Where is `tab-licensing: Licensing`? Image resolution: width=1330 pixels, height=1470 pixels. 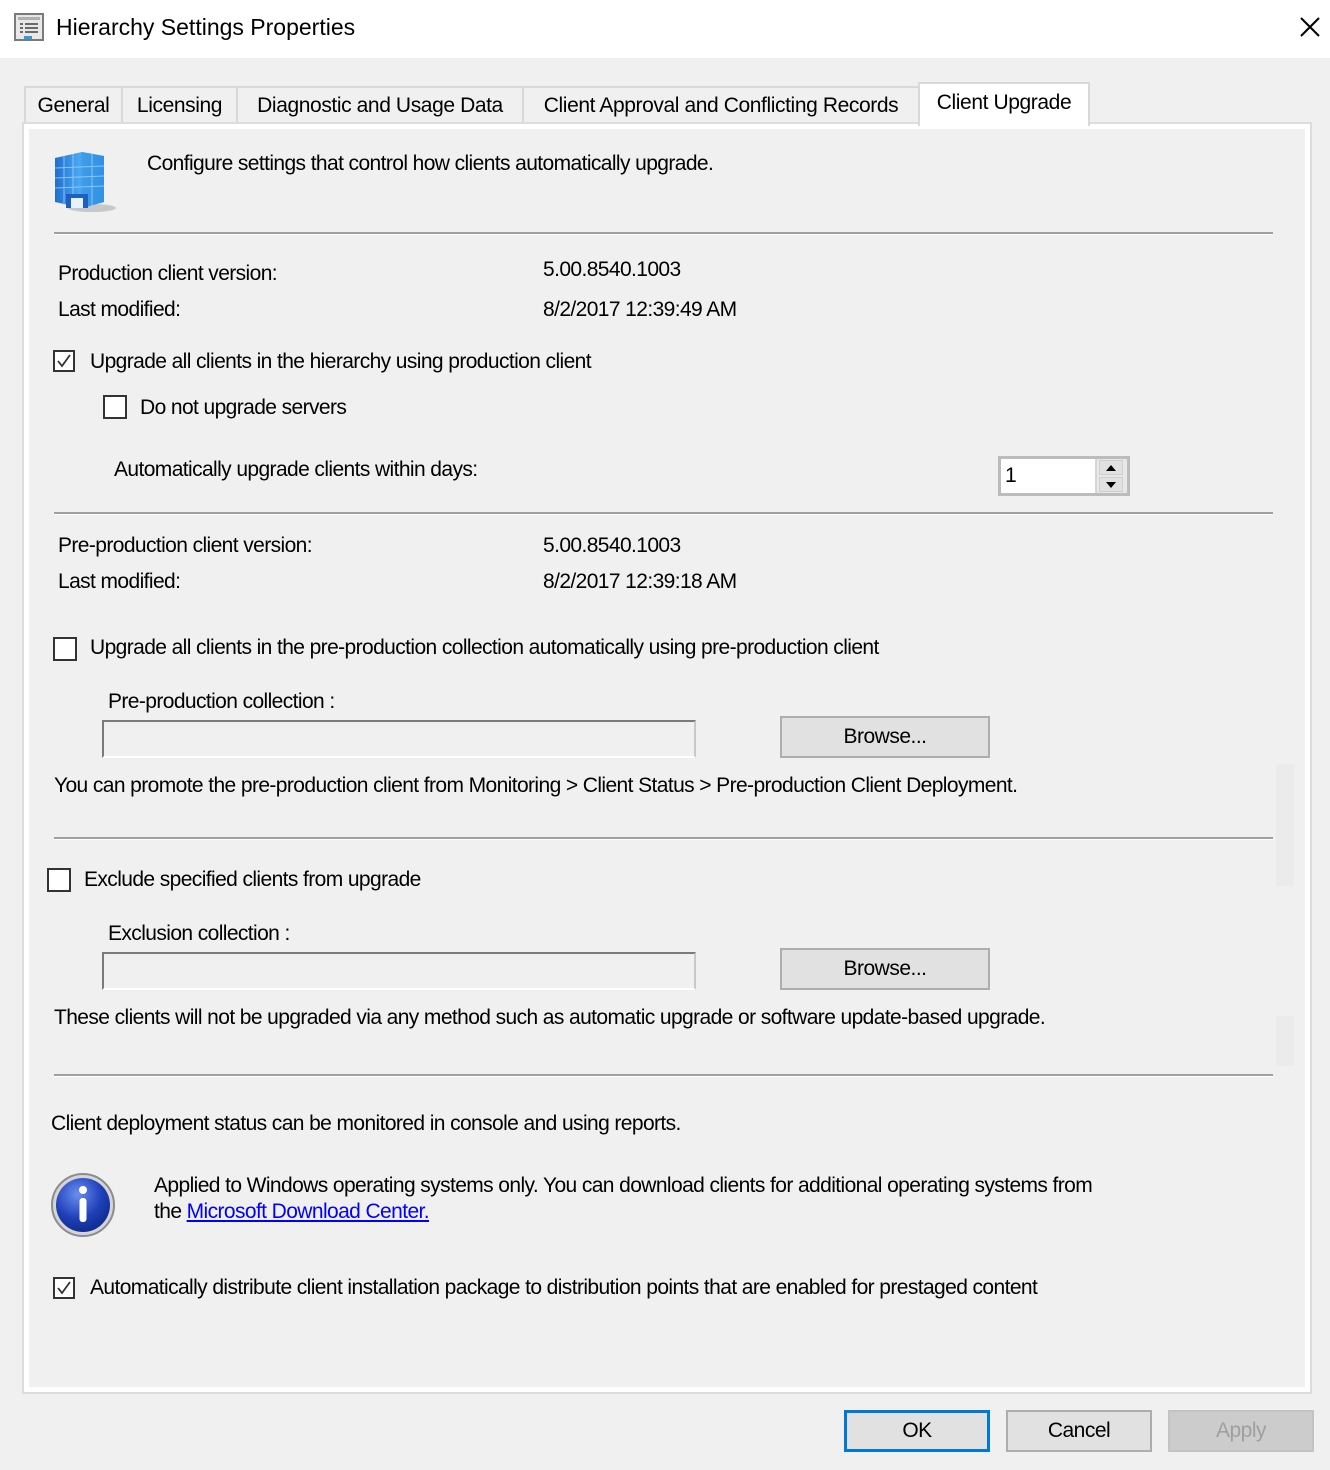 tab-licensing: Licensing is located at coordinates (179, 104).